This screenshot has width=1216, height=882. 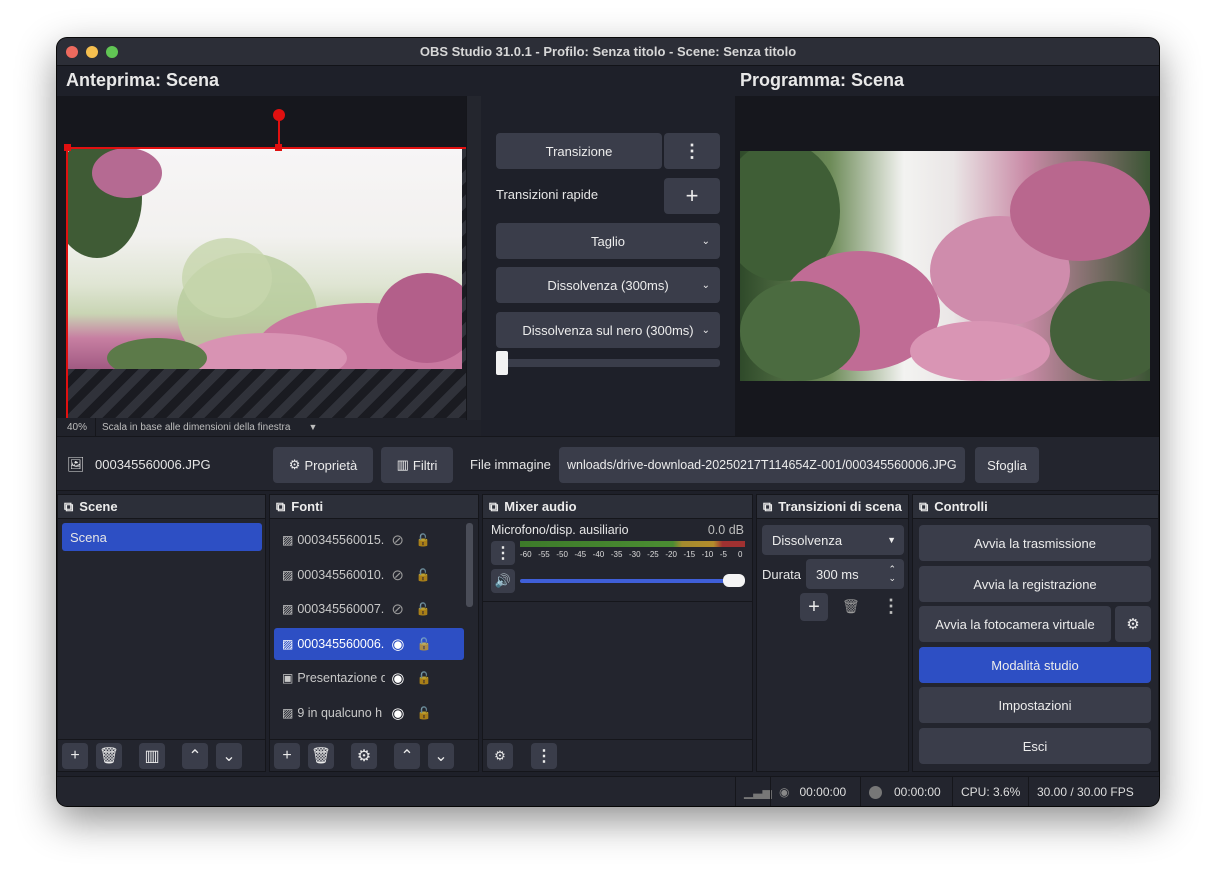 I want to click on mixer-menu-button: ⋮, so click(x=503, y=553).